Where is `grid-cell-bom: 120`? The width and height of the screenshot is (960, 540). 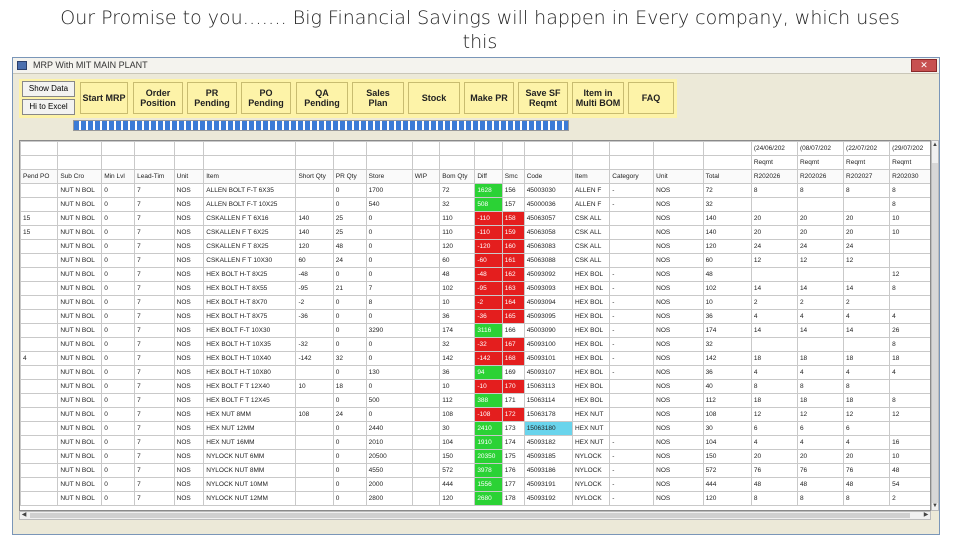 grid-cell-bom: 120 is located at coordinates (457, 498).